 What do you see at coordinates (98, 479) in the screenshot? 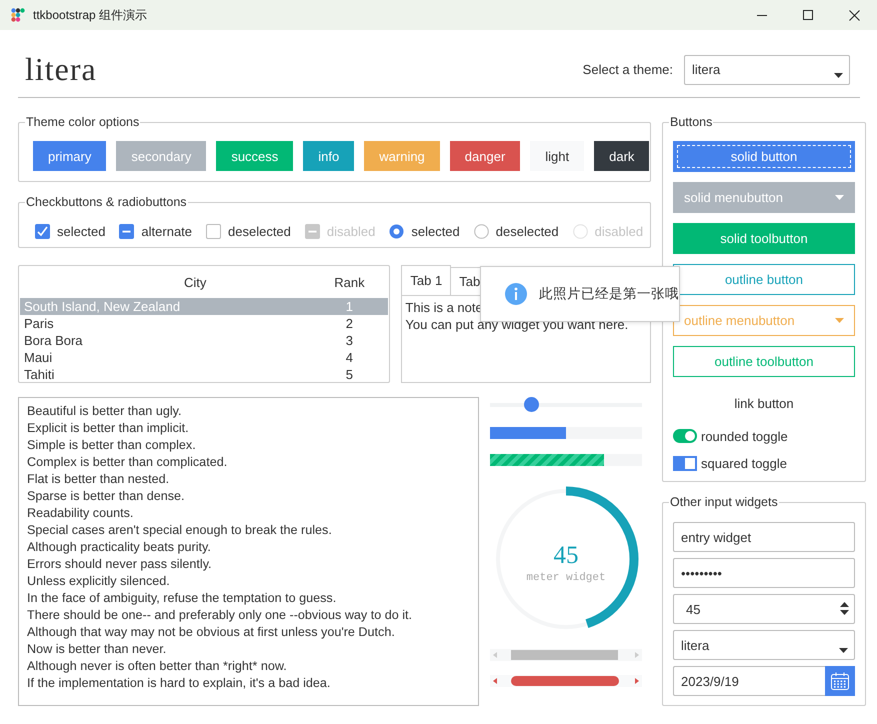
I see `text-line: Flat is better than nested.` at bounding box center [98, 479].